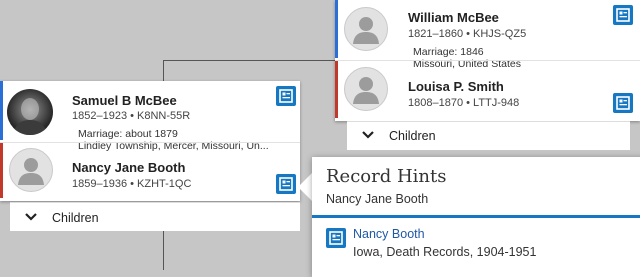 The width and height of the screenshot is (640, 277). I want to click on mother-vitals: 1808–1870 • LTTJ-948, so click(464, 103).